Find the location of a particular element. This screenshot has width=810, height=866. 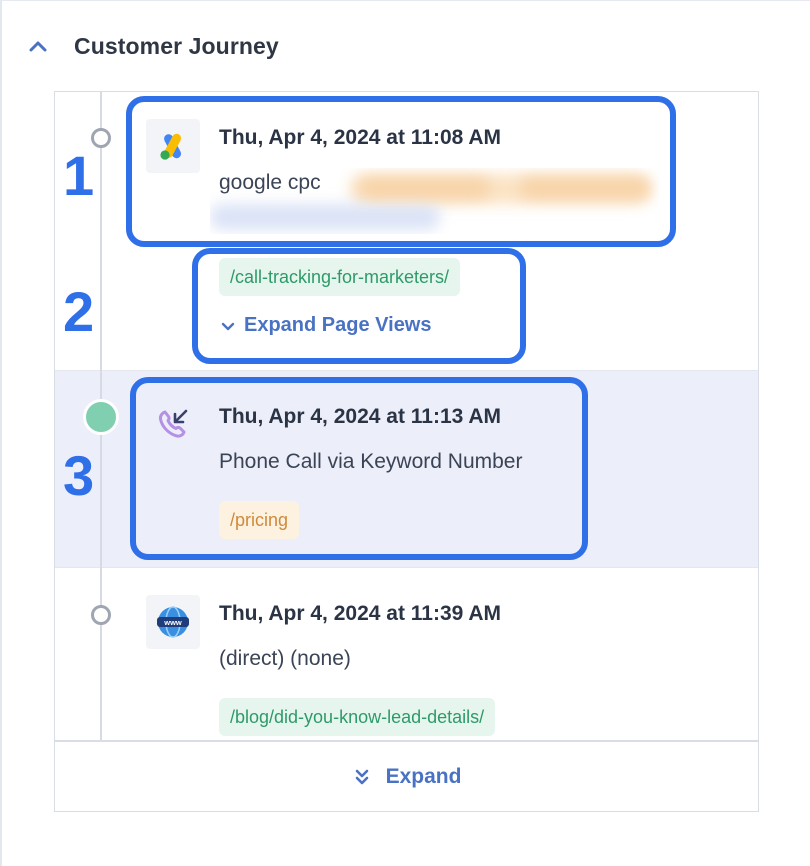

chevron-up-icon is located at coordinates (38, 46).